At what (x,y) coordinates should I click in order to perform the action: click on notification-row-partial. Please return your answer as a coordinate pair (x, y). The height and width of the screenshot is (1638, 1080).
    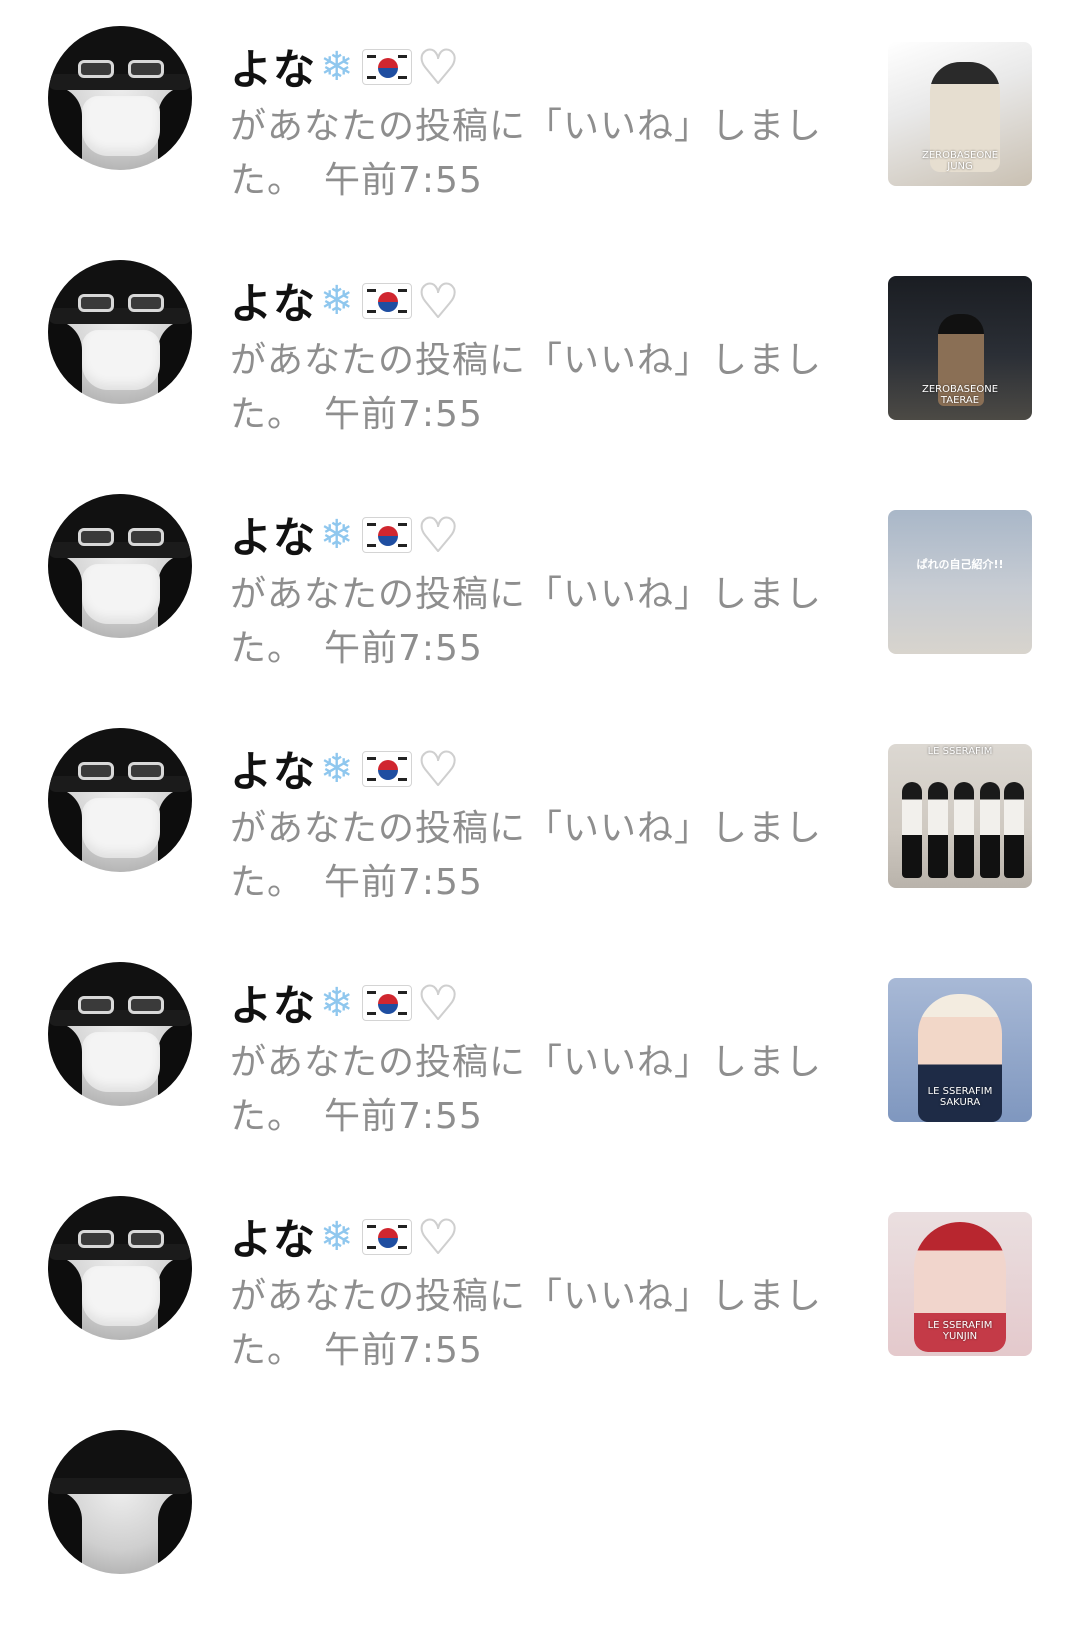
    Looking at the image, I should click on (540, 1521).